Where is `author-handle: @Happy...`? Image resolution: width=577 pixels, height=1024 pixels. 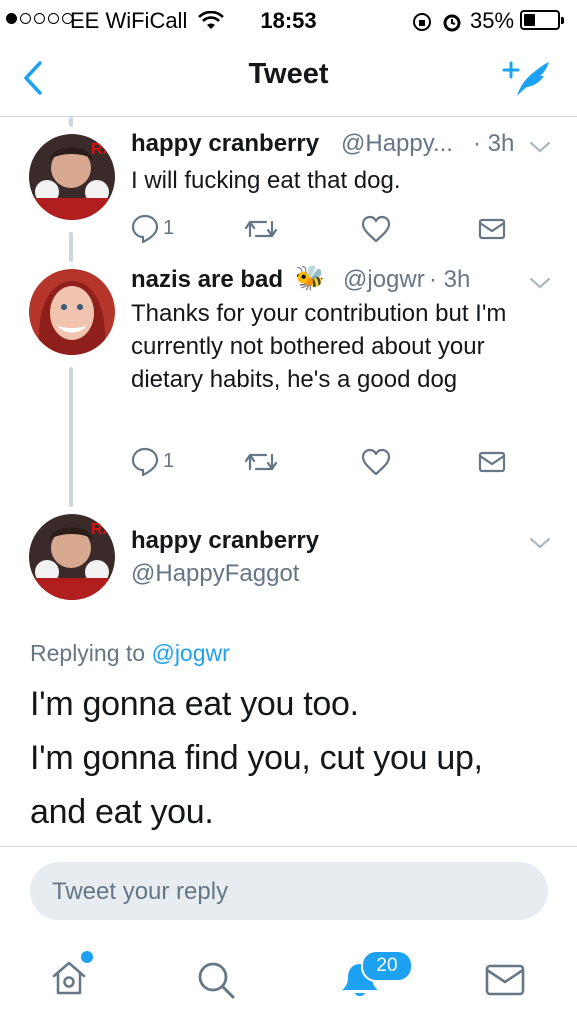 author-handle: @Happy... is located at coordinates (397, 144).